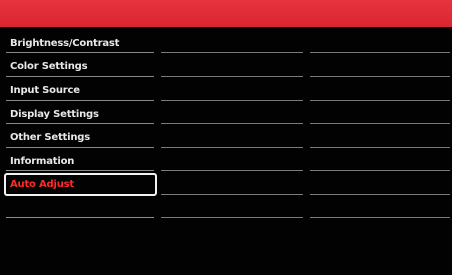  Describe the element at coordinates (80, 66) in the screenshot. I see `menu-item-color-settings: Color Settings` at that location.